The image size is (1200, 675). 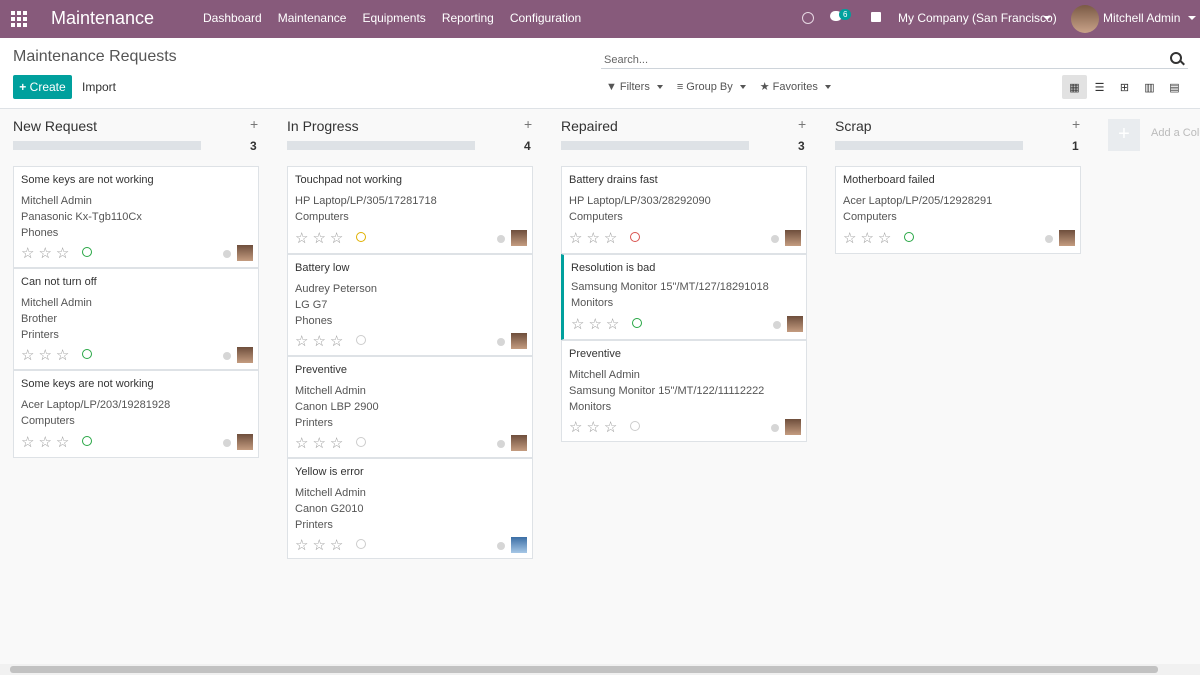 I want to click on search-icon, so click(x=1176, y=58).